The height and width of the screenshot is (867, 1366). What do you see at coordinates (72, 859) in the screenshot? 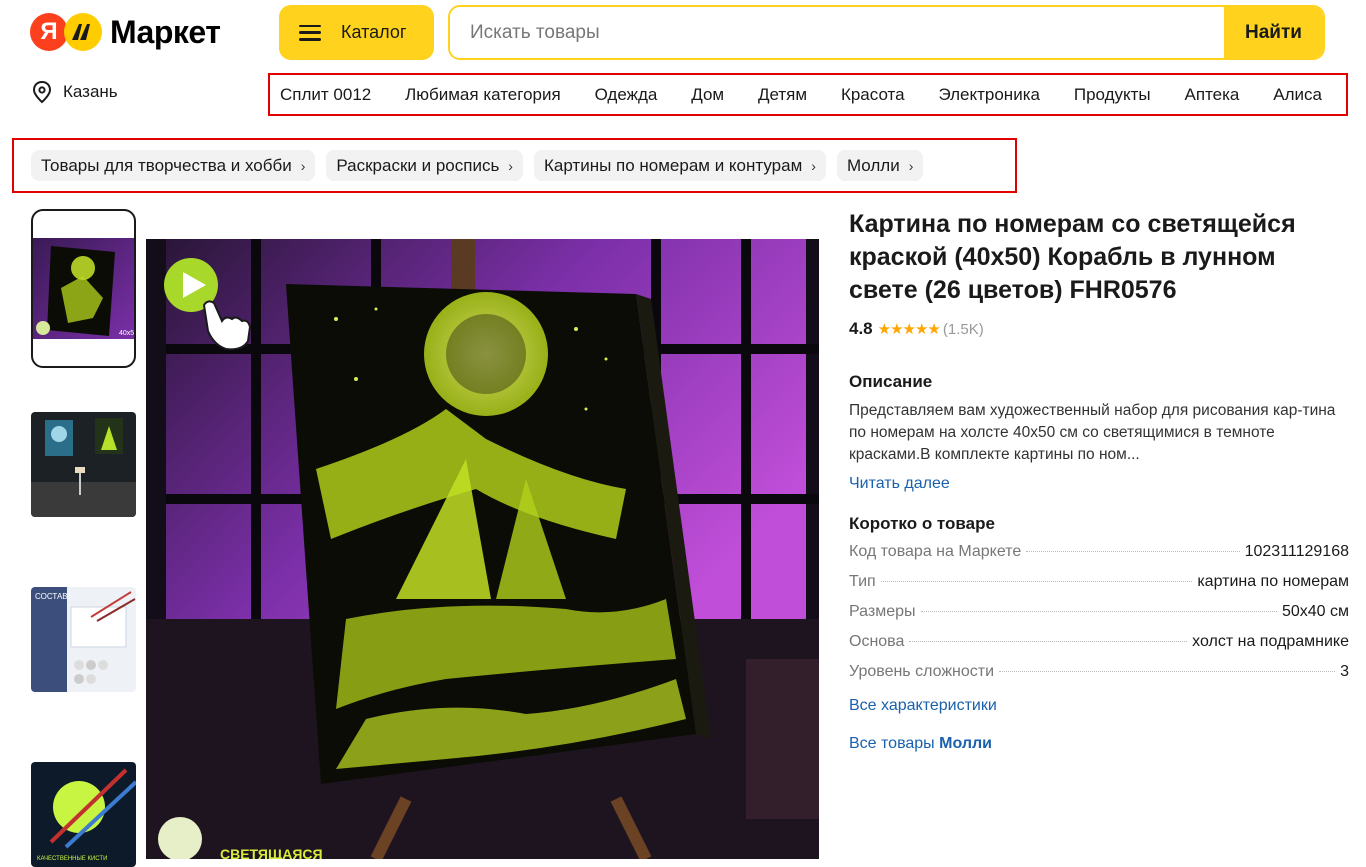
I see `thumbnail-caption: КАЧЕСТВЕННЫЕ КИСТИ` at bounding box center [72, 859].